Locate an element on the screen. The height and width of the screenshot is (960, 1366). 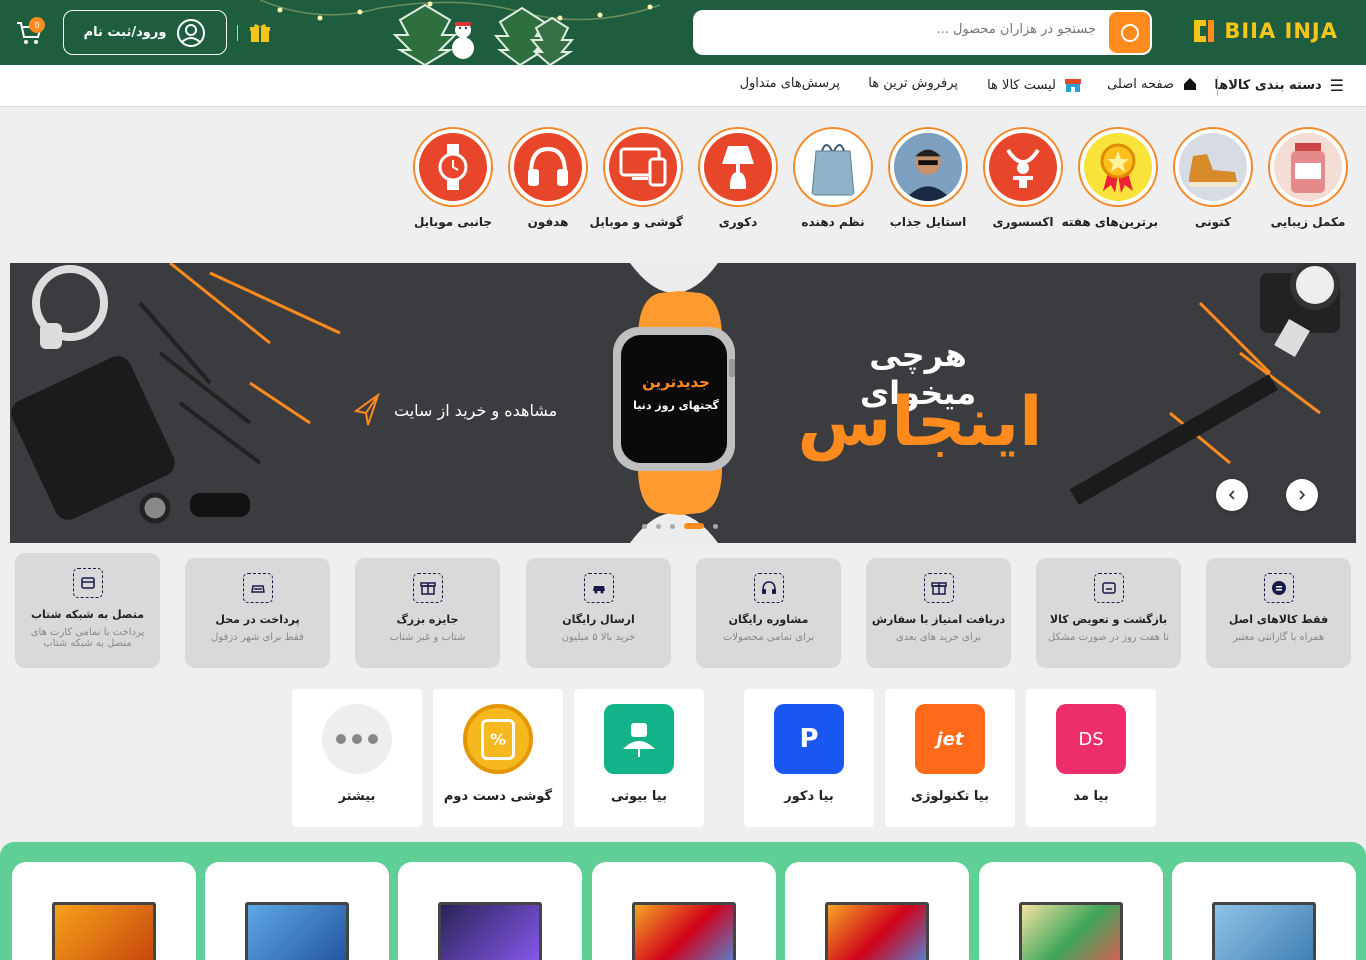
service-mark: P is located at coordinates (809, 739).